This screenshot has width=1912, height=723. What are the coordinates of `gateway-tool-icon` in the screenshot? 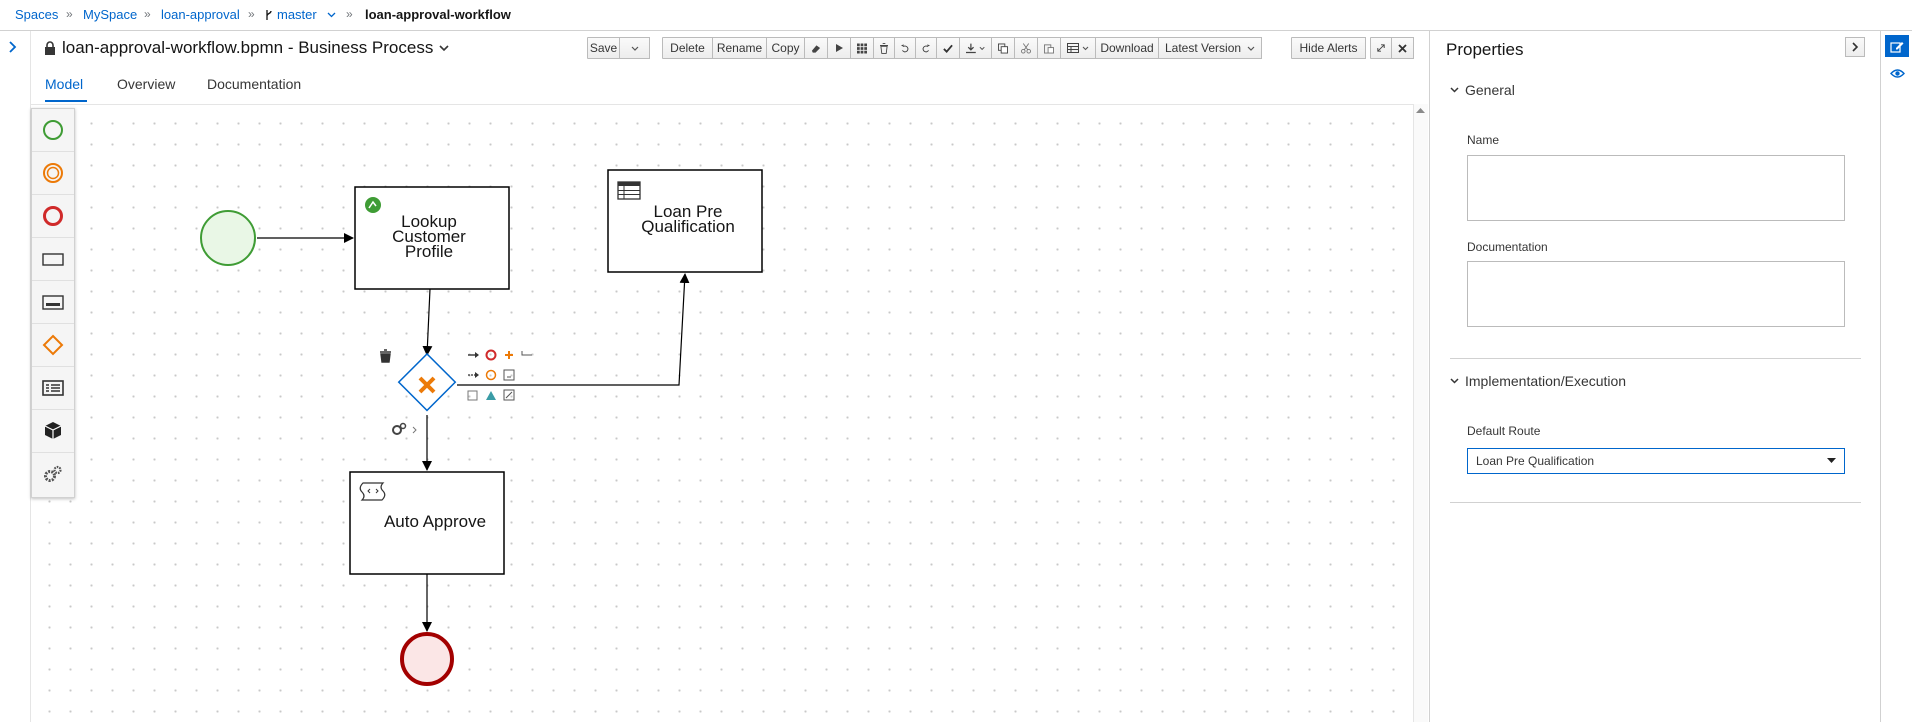 It's located at (509, 355).